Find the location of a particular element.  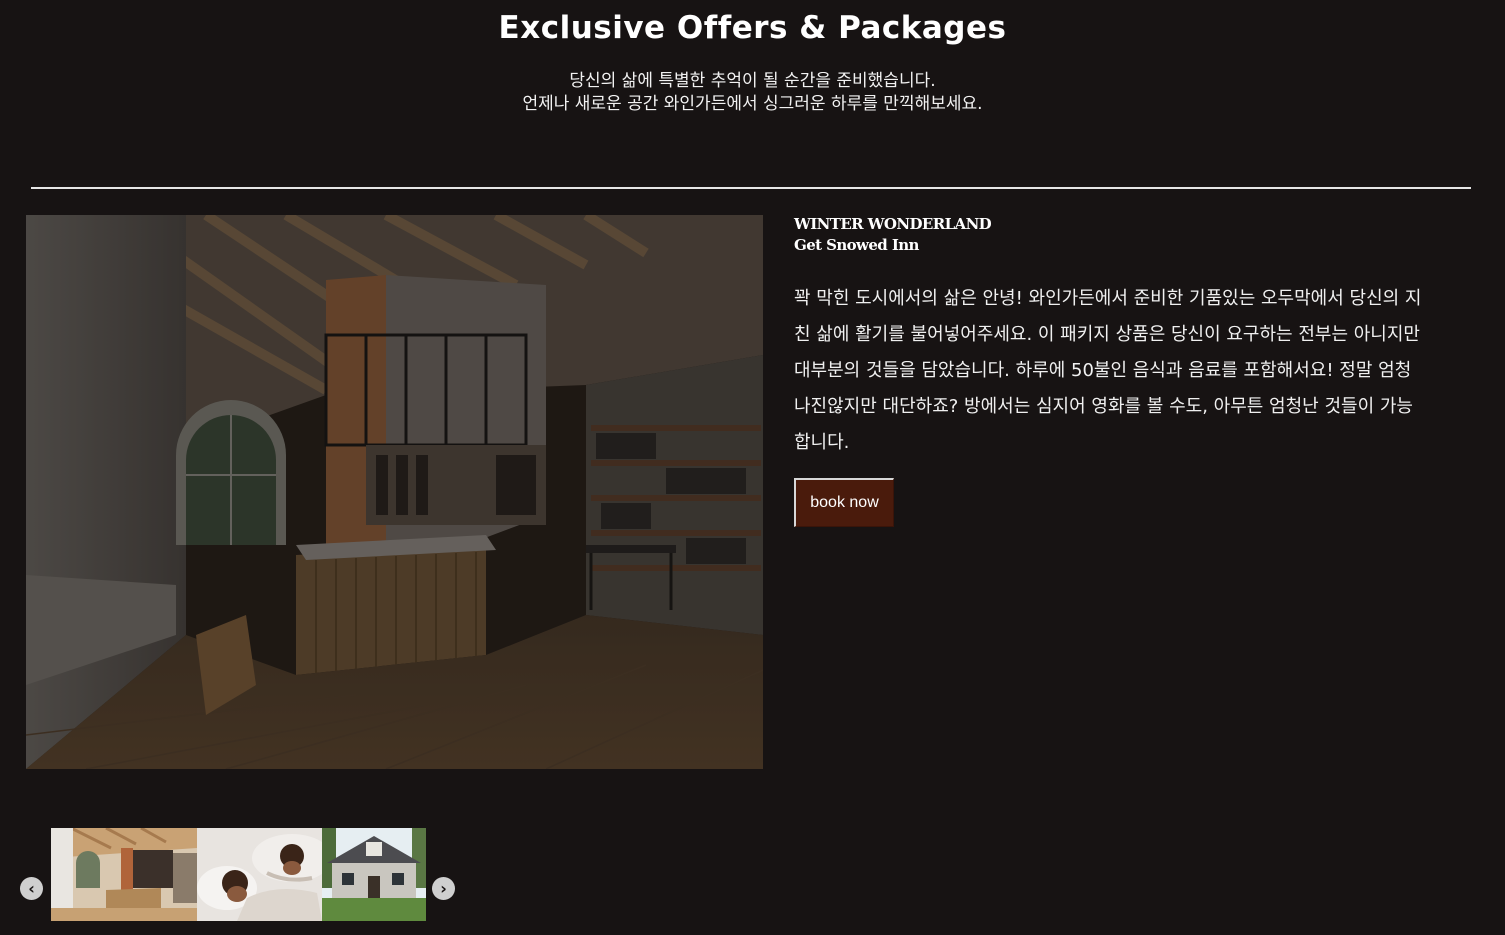

chevron-left-icon: ‹ is located at coordinates (31, 888).